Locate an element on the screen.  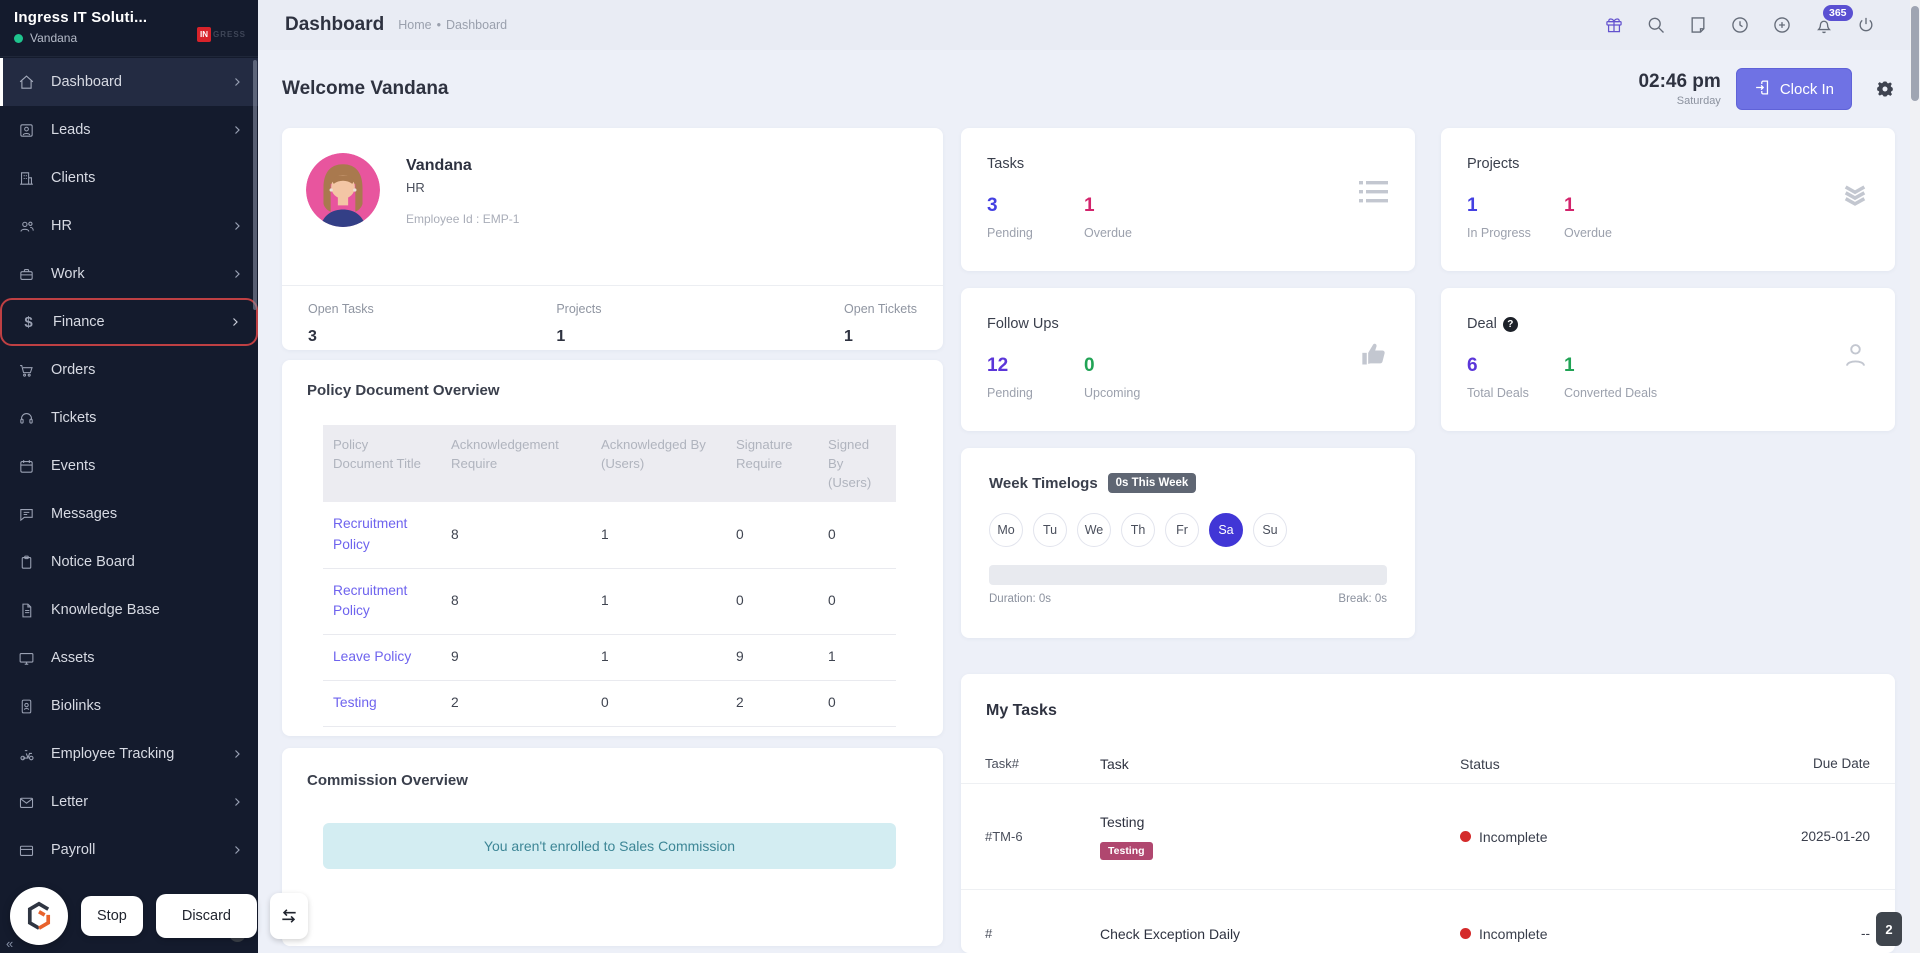
sidebar-item-letter: Letter is located at coordinates (129, 802).